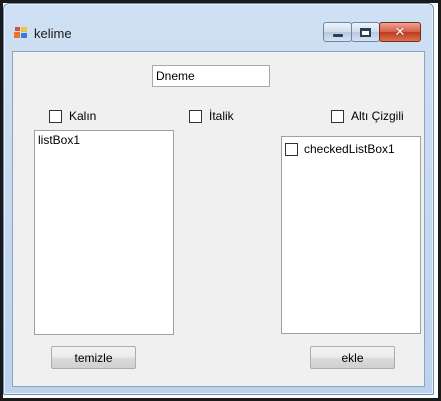  What do you see at coordinates (195, 116) in the screenshot?
I see `italic-checkbox-box` at bounding box center [195, 116].